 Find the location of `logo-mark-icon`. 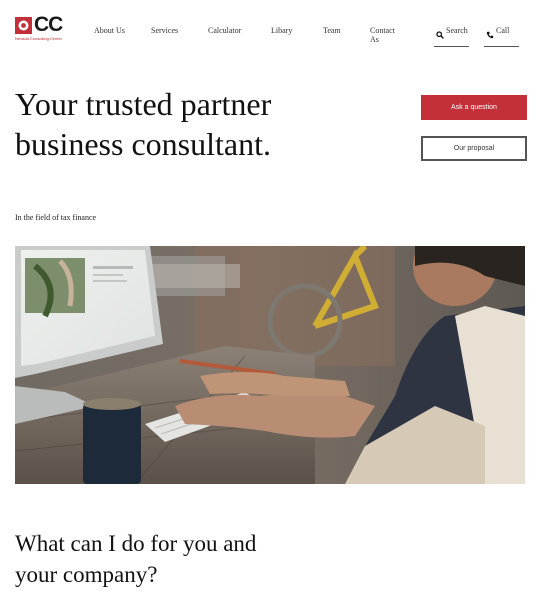

logo-mark-icon is located at coordinates (23, 25).